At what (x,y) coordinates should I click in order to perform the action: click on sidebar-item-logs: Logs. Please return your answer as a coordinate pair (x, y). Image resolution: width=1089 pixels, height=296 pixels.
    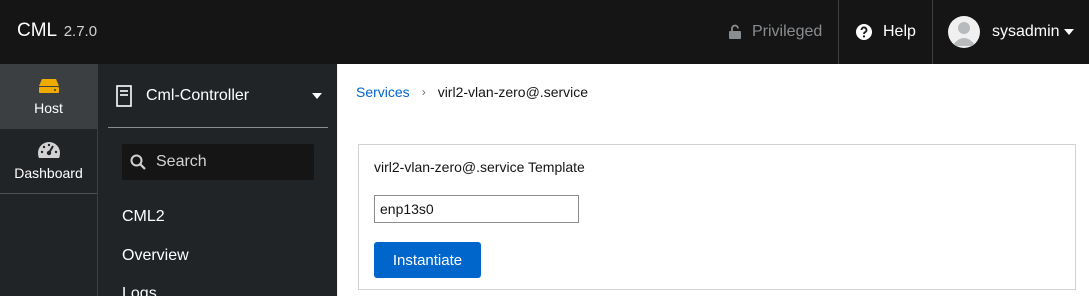
    Looking at the image, I should click on (139, 290).